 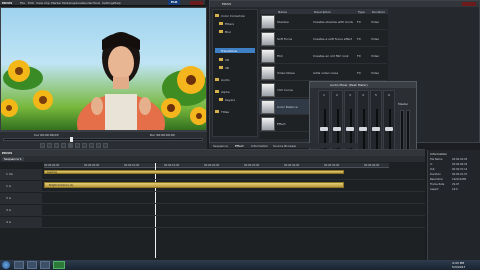 What do you see at coordinates (225, 80) in the screenshot?
I see `tree-item-label: Audio` at bounding box center [225, 80].